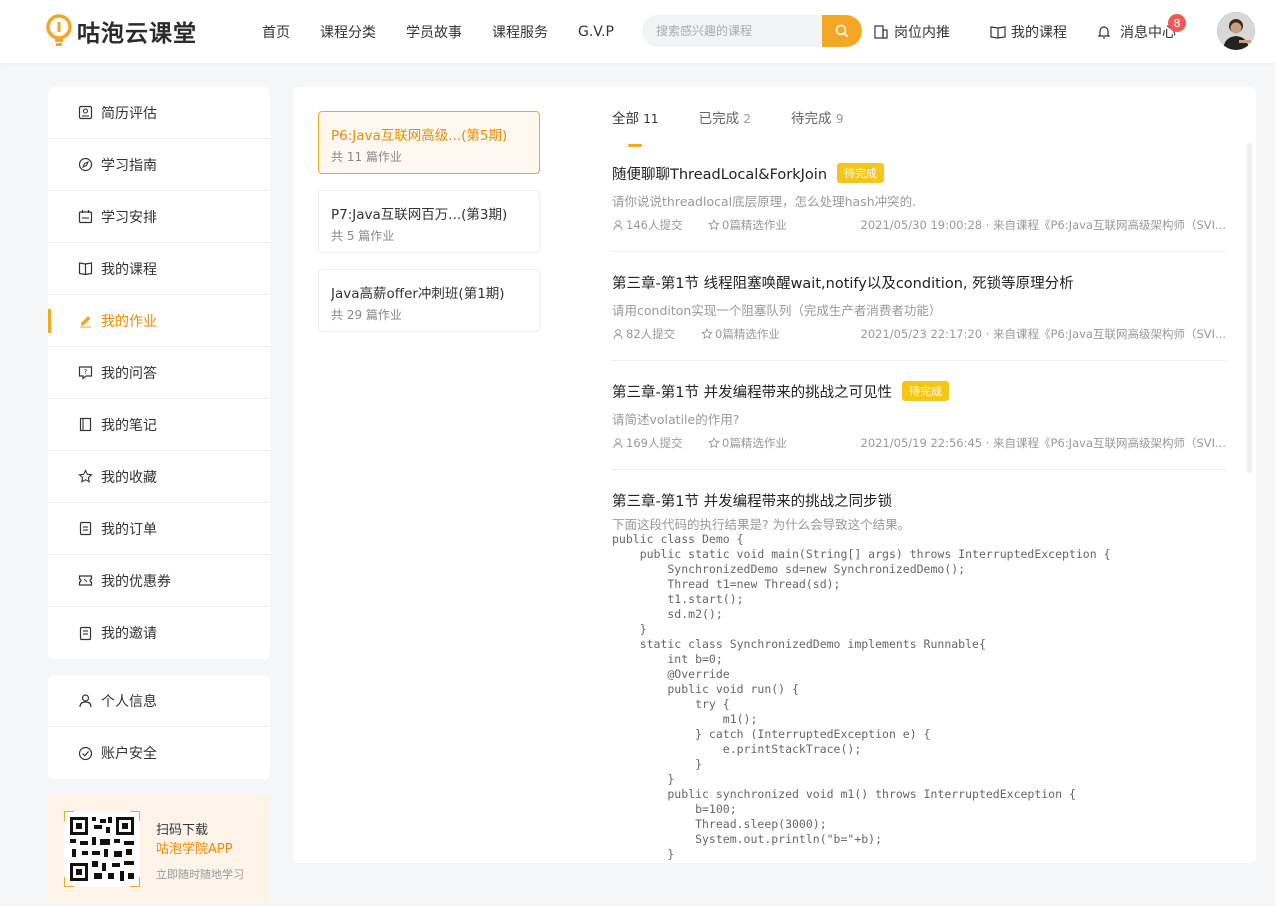  Describe the element at coordinates (59, 31) in the screenshot. I see `bulb-logo-icon` at that location.